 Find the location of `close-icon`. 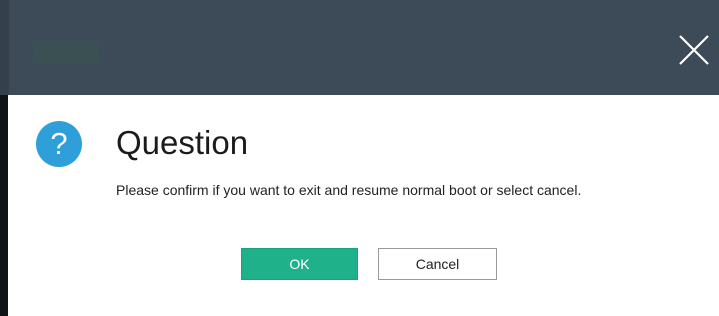

close-icon is located at coordinates (694, 50).